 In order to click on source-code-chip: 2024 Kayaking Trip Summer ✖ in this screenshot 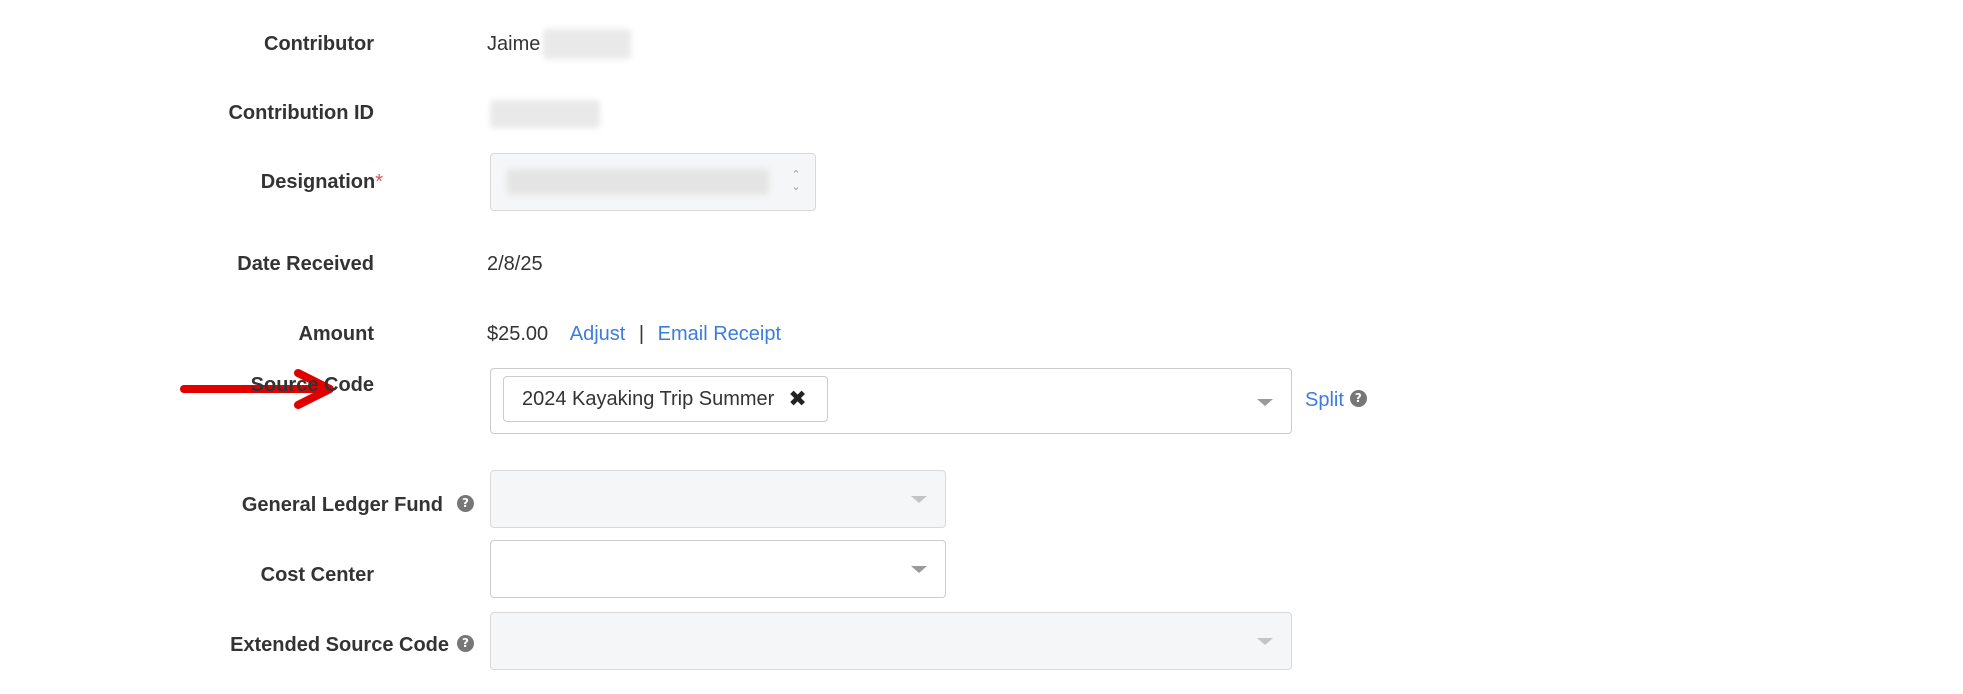, I will do `click(665, 399)`.